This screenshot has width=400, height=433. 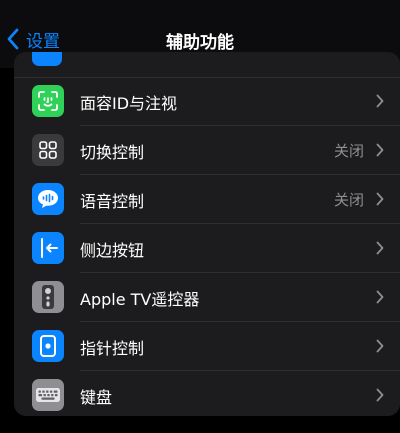 I want to click on row-label: 切换控制, so click(x=112, y=152).